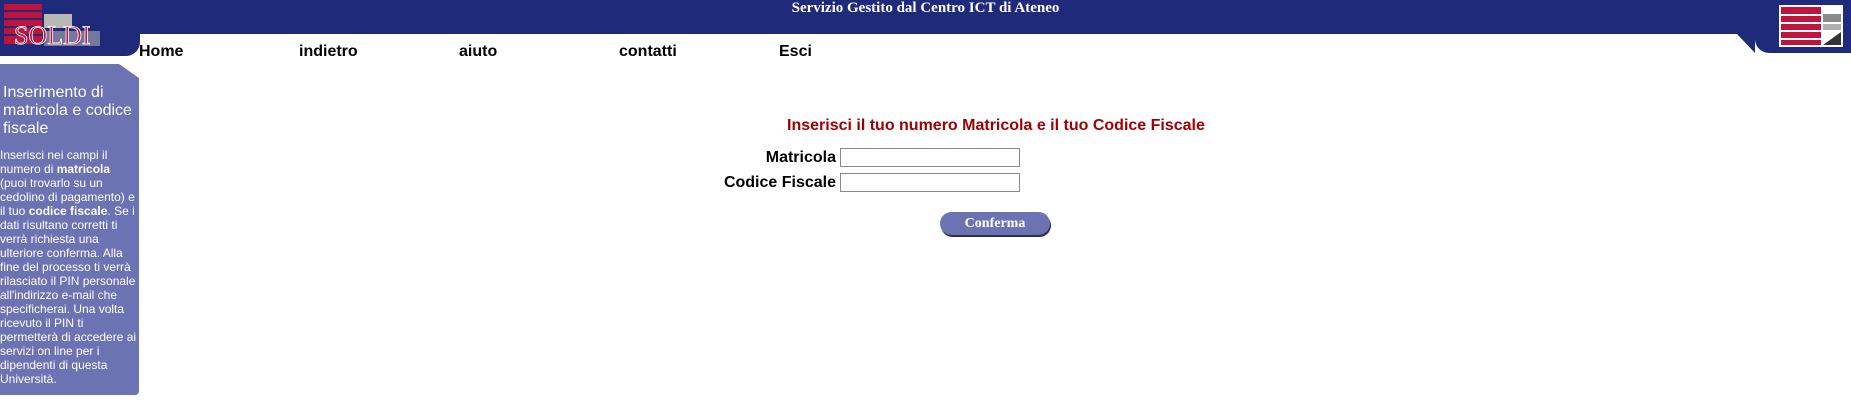 Image resolution: width=1851 pixels, height=414 pixels. Describe the element at coordinates (129, 71) in the screenshot. I see `sidebar-notch` at that location.